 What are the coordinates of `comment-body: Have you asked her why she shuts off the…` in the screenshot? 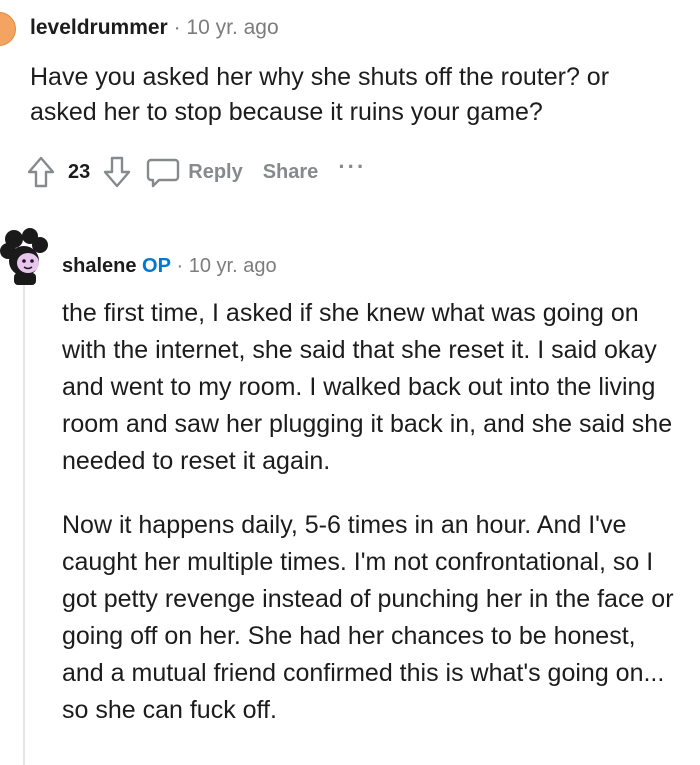 It's located at (355, 95).